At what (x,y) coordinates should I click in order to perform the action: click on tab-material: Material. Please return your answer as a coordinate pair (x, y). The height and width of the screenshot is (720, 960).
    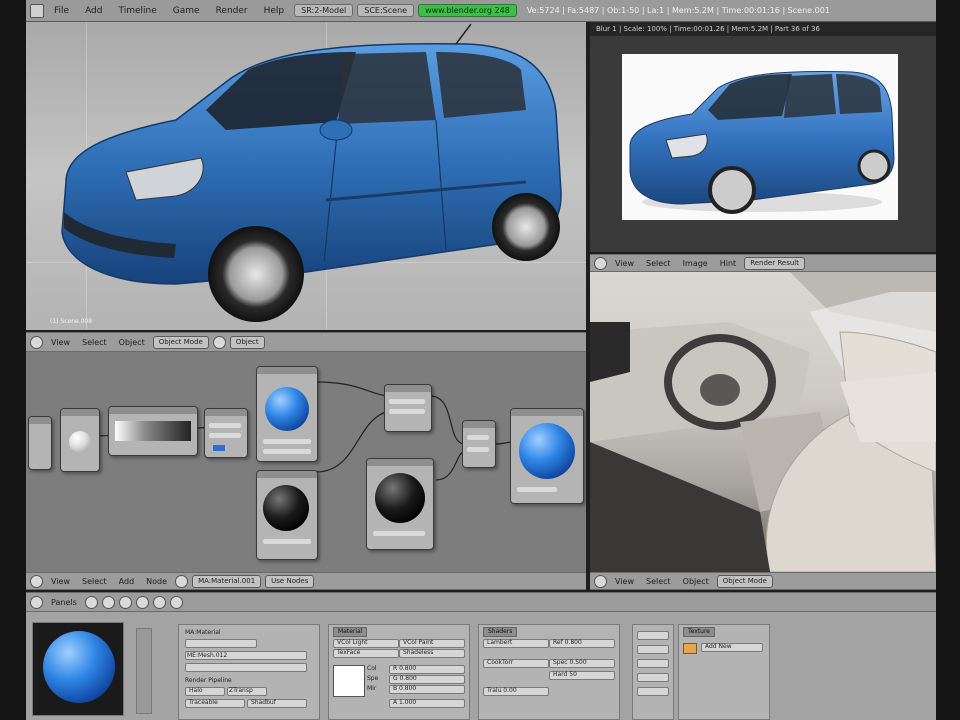
    Looking at the image, I should click on (350, 632).